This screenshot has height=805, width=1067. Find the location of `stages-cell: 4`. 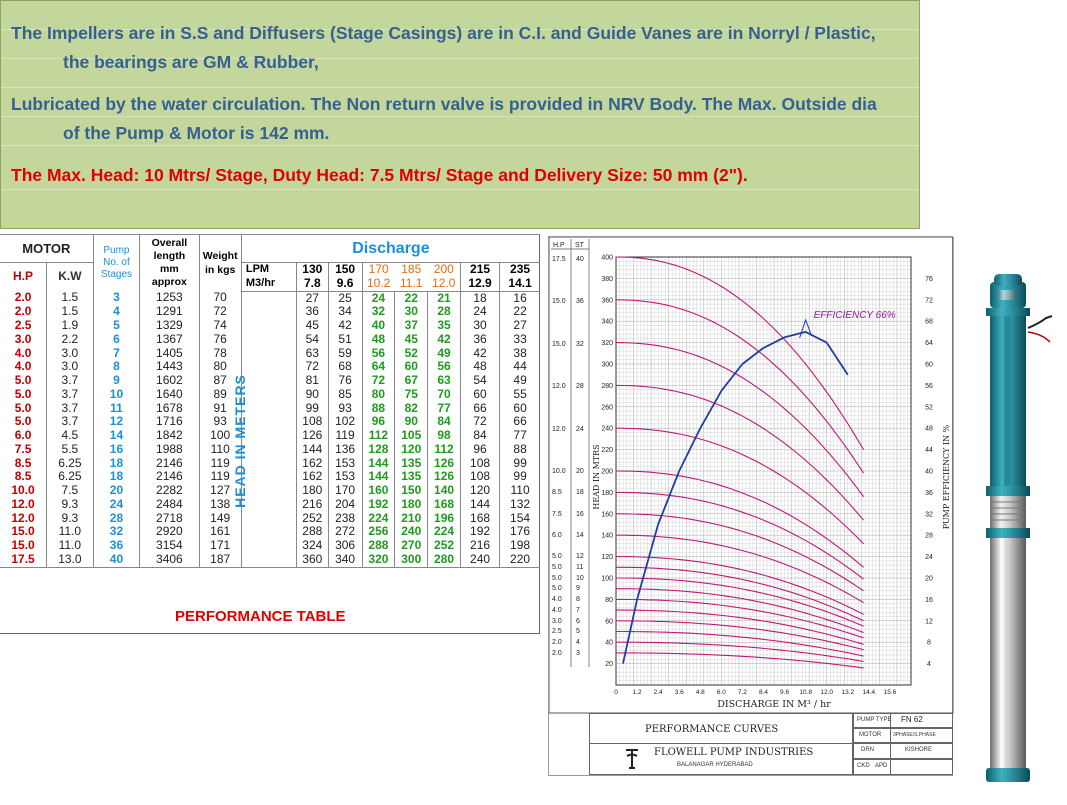

stages-cell: 4 is located at coordinates (116, 312).